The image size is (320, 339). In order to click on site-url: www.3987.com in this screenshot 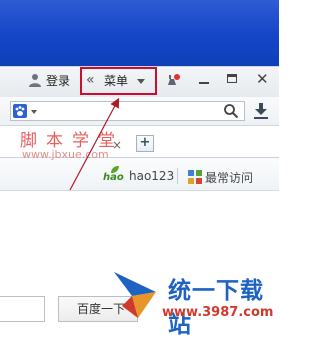, I will do `click(218, 312)`.